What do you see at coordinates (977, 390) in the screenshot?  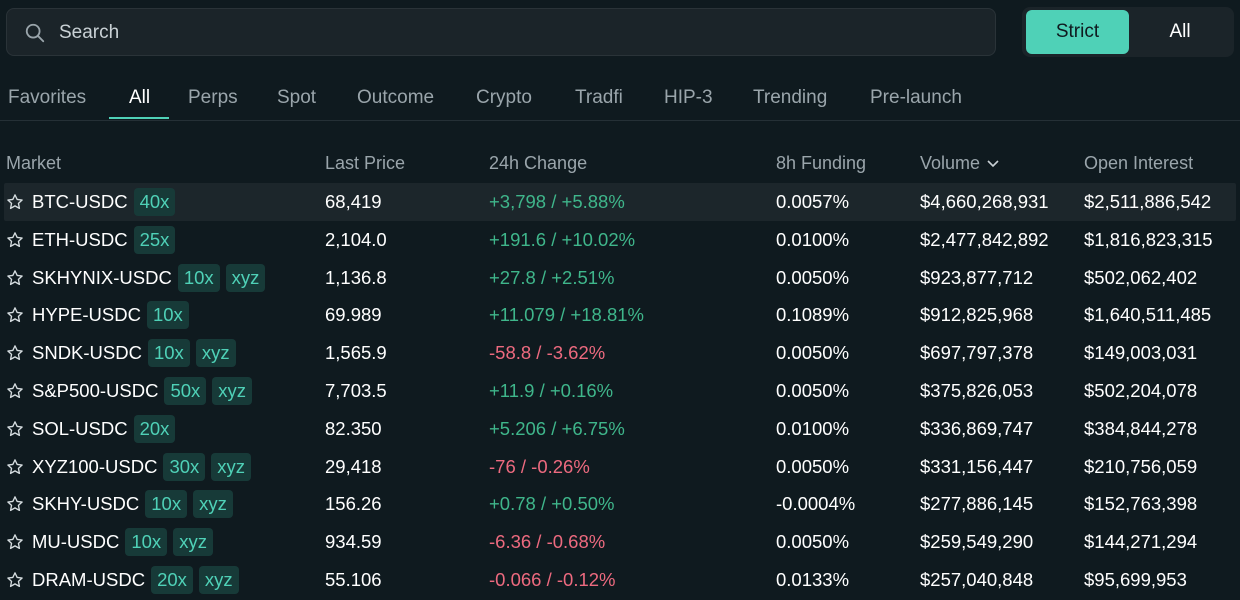 I see `volume: $375,826,053` at bounding box center [977, 390].